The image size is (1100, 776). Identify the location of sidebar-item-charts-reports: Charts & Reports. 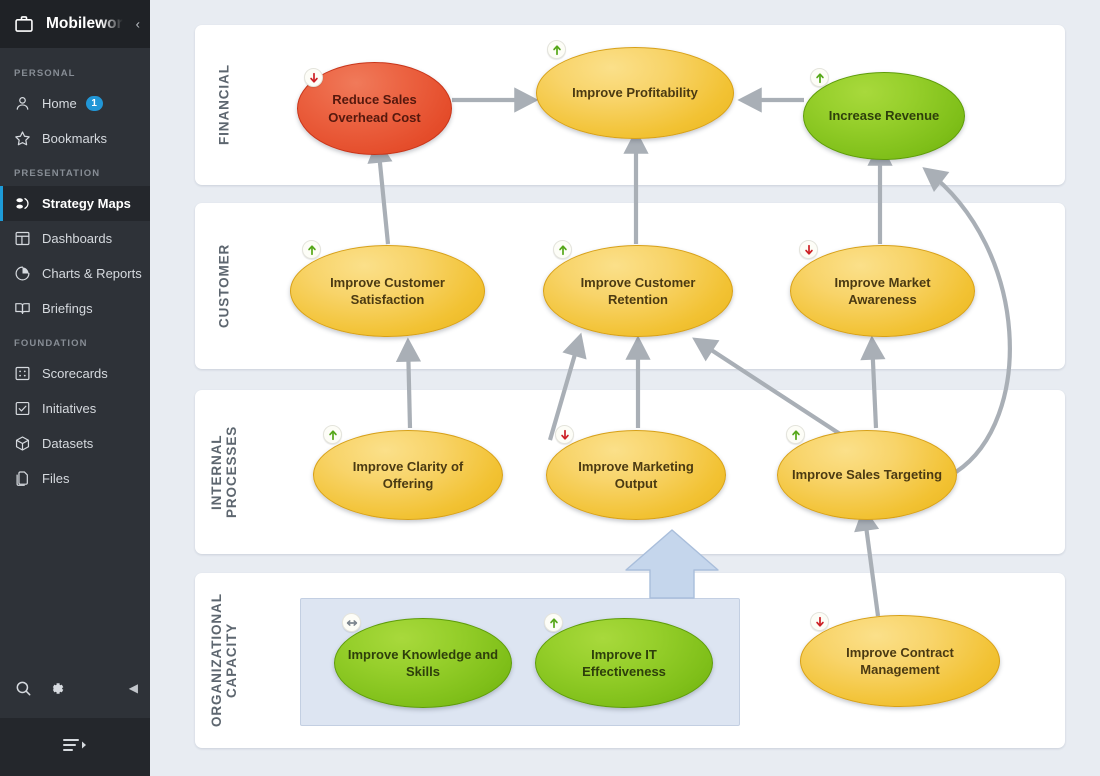
(75, 273).